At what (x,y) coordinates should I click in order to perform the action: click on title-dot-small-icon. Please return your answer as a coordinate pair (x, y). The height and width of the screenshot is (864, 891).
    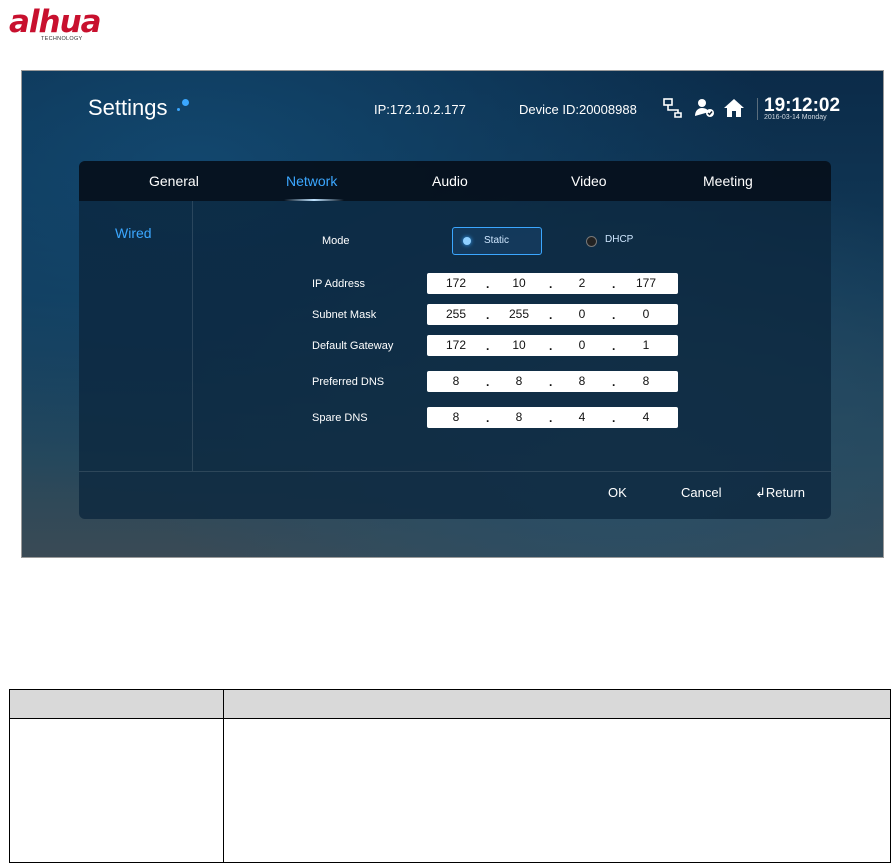
    Looking at the image, I should click on (178, 109).